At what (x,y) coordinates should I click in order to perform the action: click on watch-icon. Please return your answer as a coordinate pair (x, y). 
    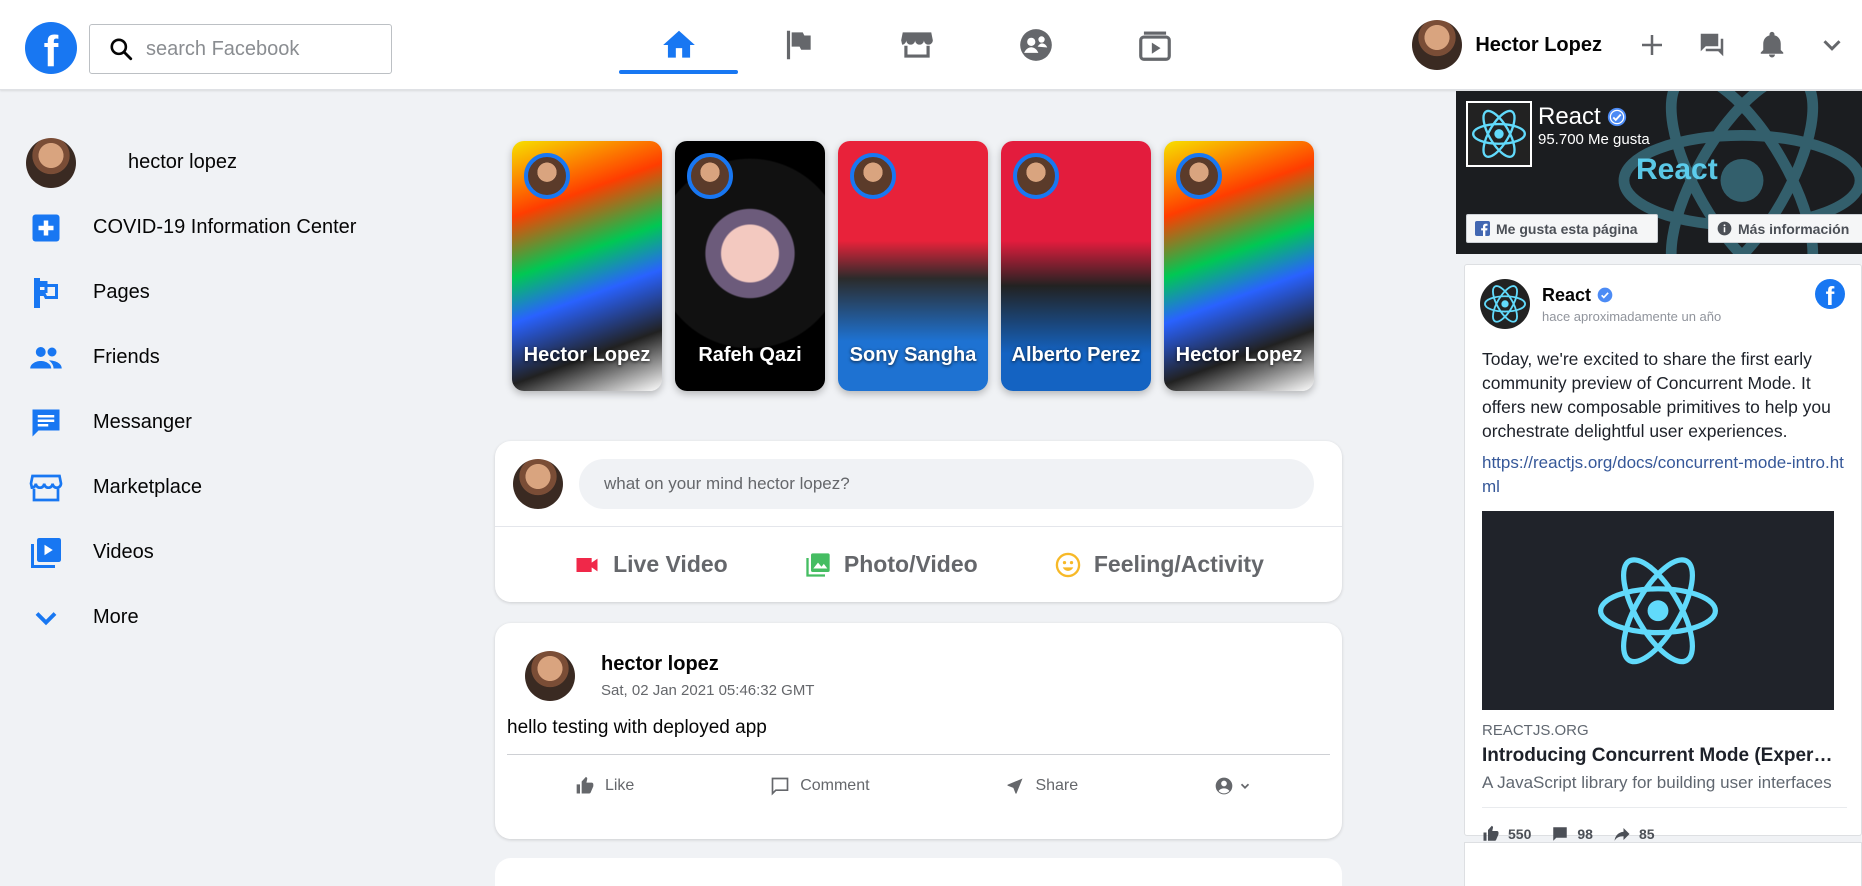
    Looking at the image, I should click on (1154, 46).